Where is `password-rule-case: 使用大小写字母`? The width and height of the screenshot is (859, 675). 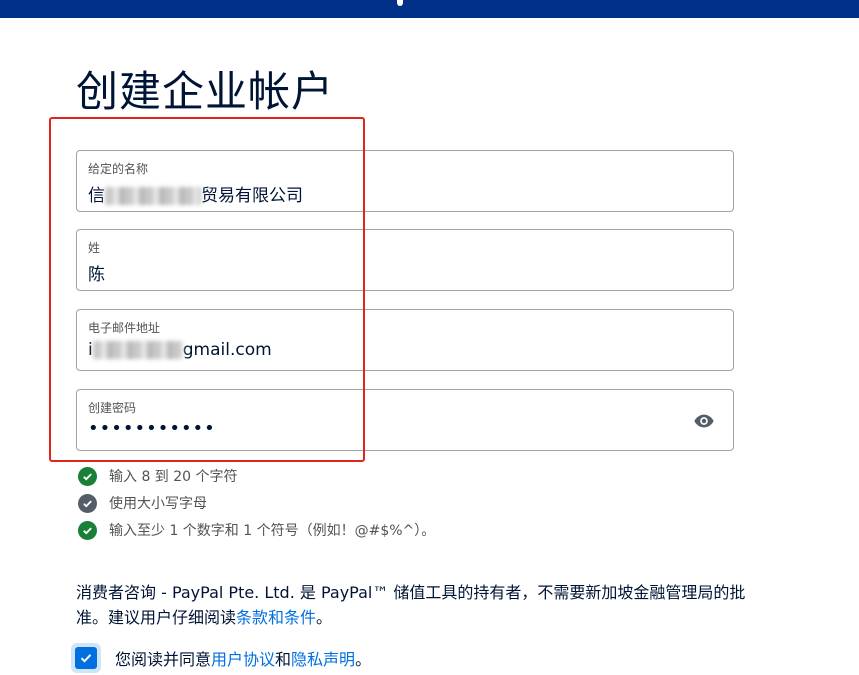 password-rule-case: 使用大小写字母 is located at coordinates (142, 503).